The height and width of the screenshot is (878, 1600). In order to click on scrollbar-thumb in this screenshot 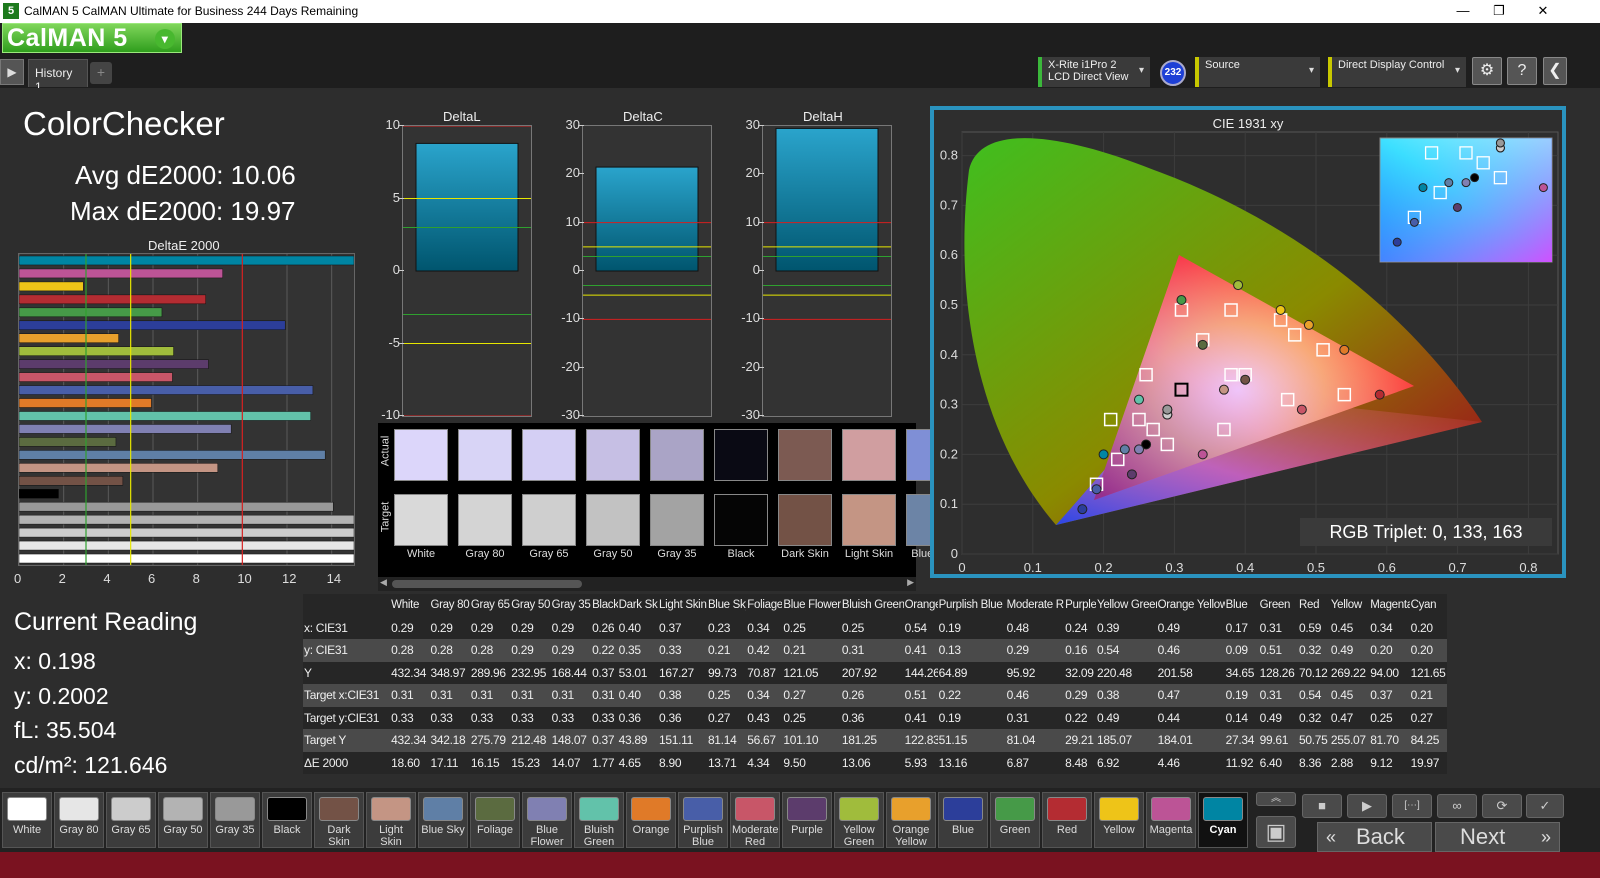, I will do `click(487, 584)`.